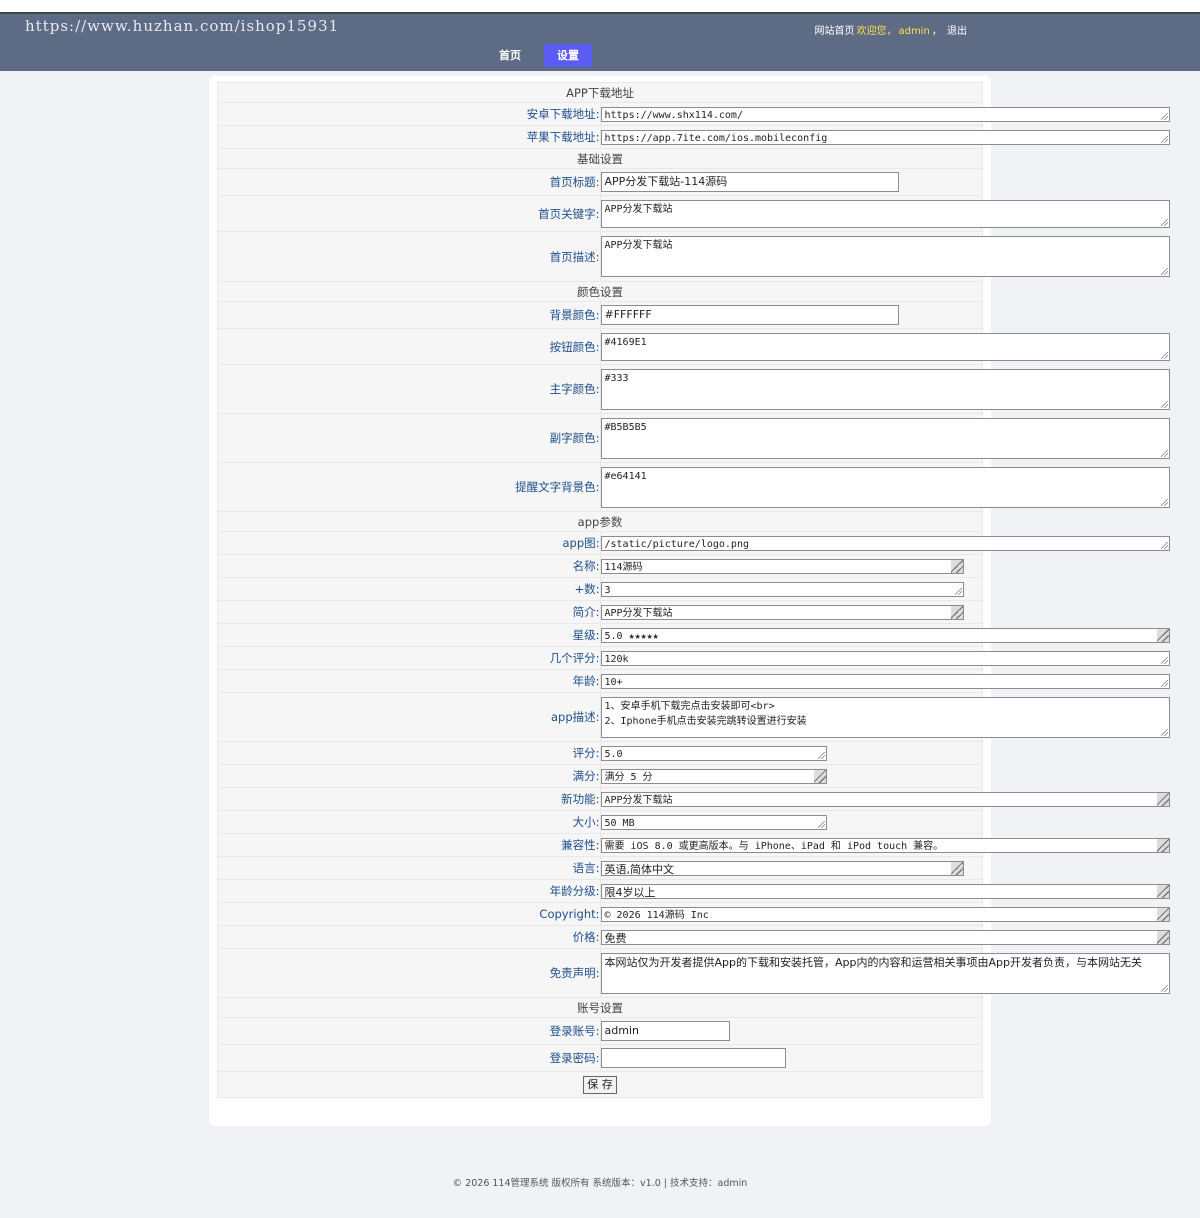  I want to click on copyright-label: Copyright:, so click(409, 914).